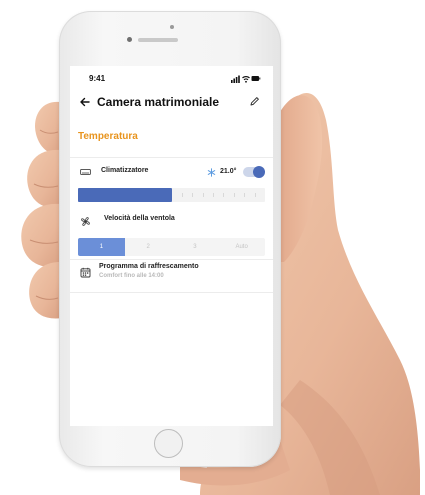  What do you see at coordinates (125, 195) in the screenshot?
I see `slider-fill` at bounding box center [125, 195].